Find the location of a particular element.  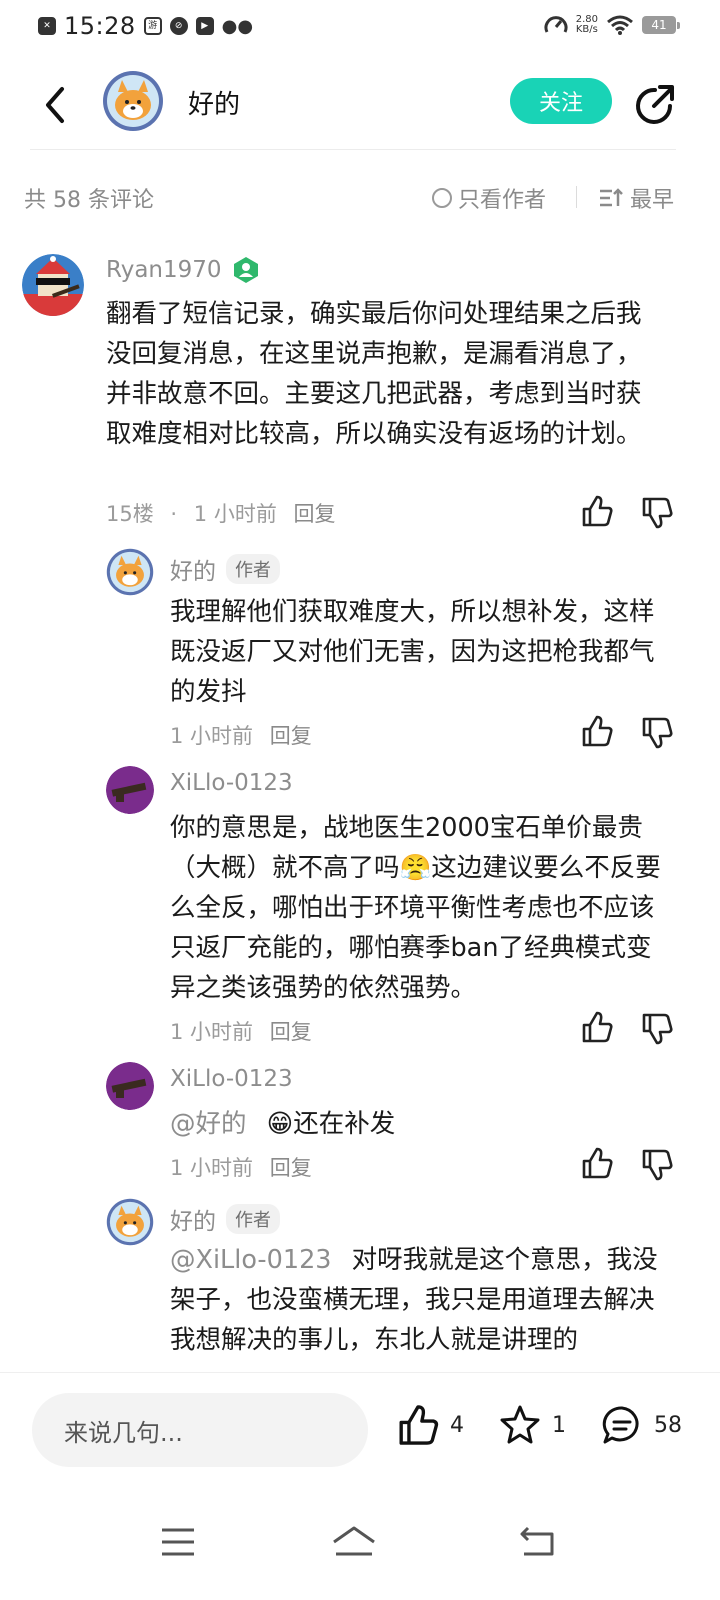

network-speed: 2.80 KB/s is located at coordinates (587, 25).